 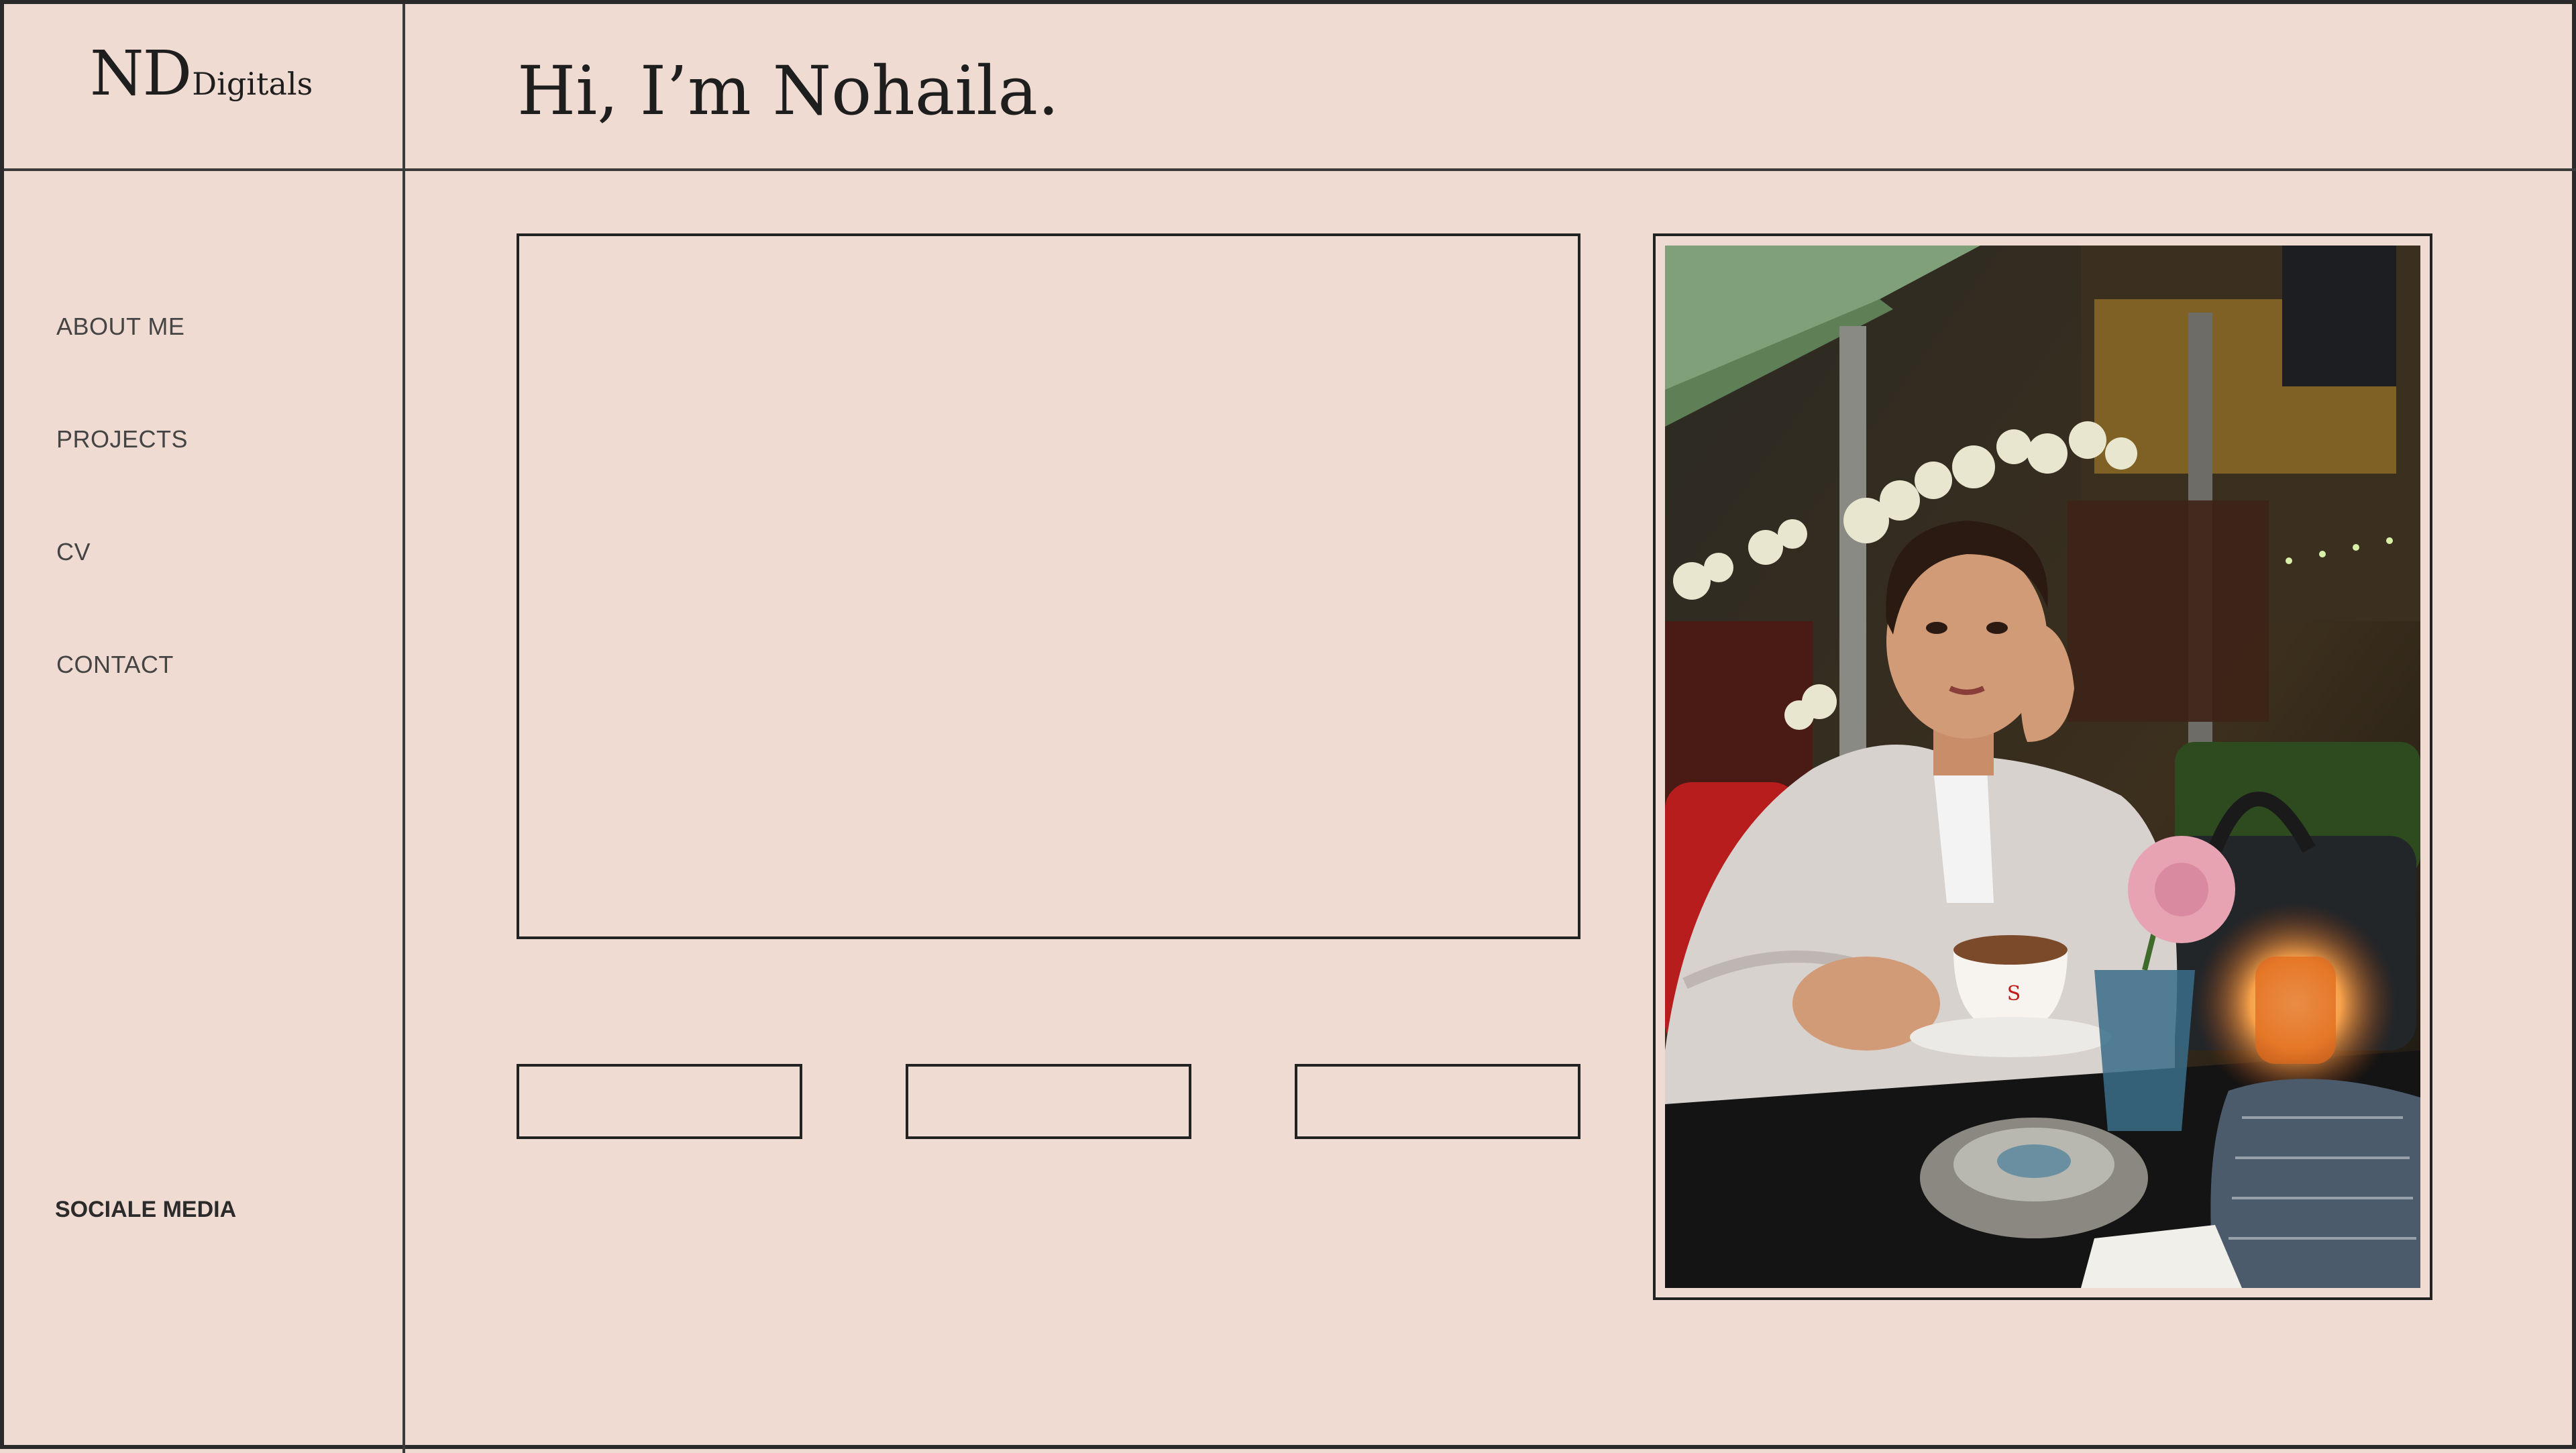 What do you see at coordinates (403, 729) in the screenshot?
I see `sidebar-divider` at bounding box center [403, 729].